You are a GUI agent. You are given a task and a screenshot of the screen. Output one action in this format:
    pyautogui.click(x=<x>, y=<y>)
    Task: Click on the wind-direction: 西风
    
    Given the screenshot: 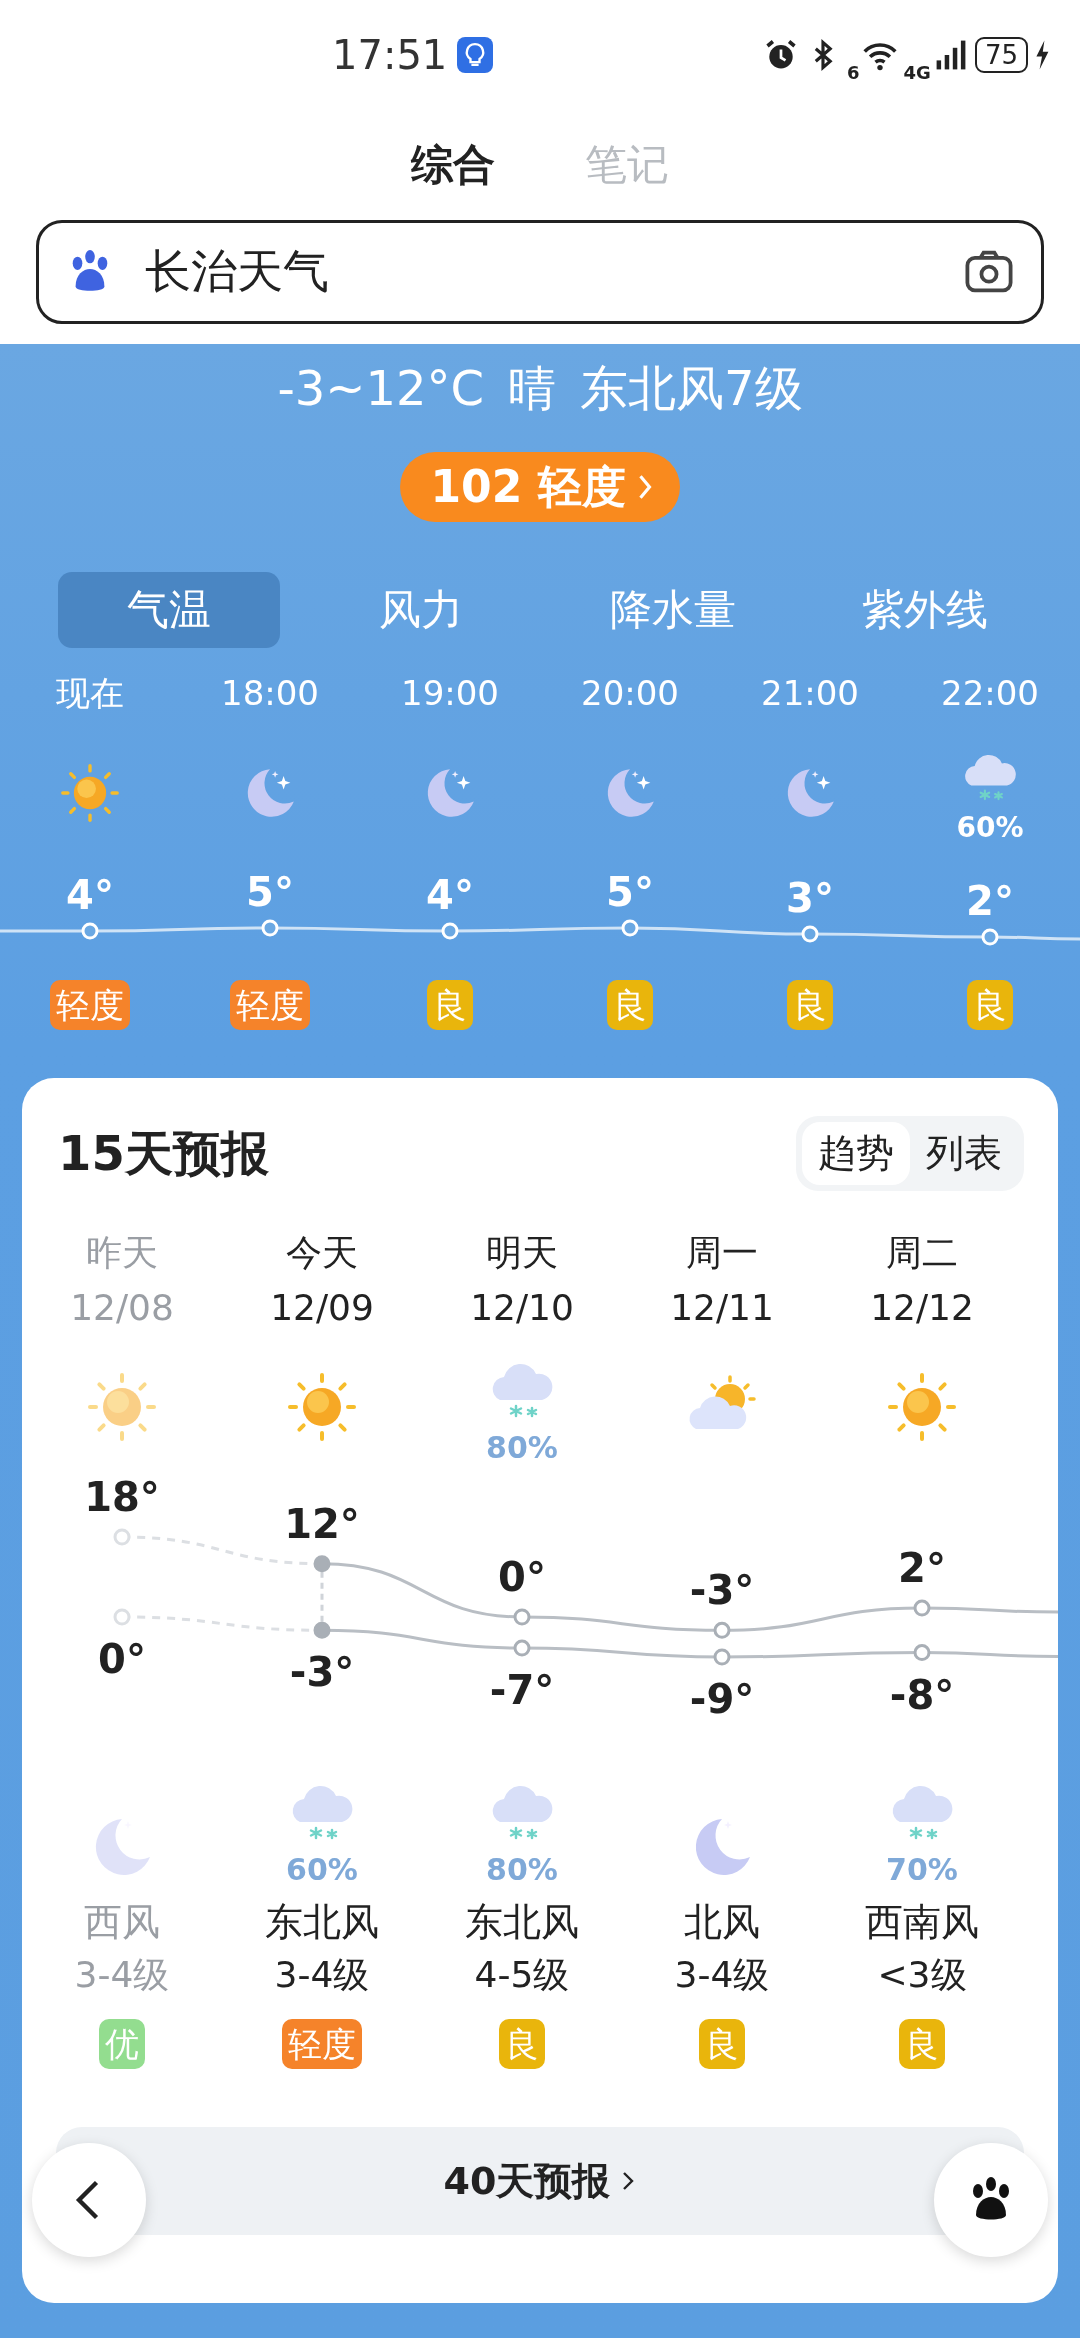 What is the action you would take?
    pyautogui.click(x=122, y=1922)
    